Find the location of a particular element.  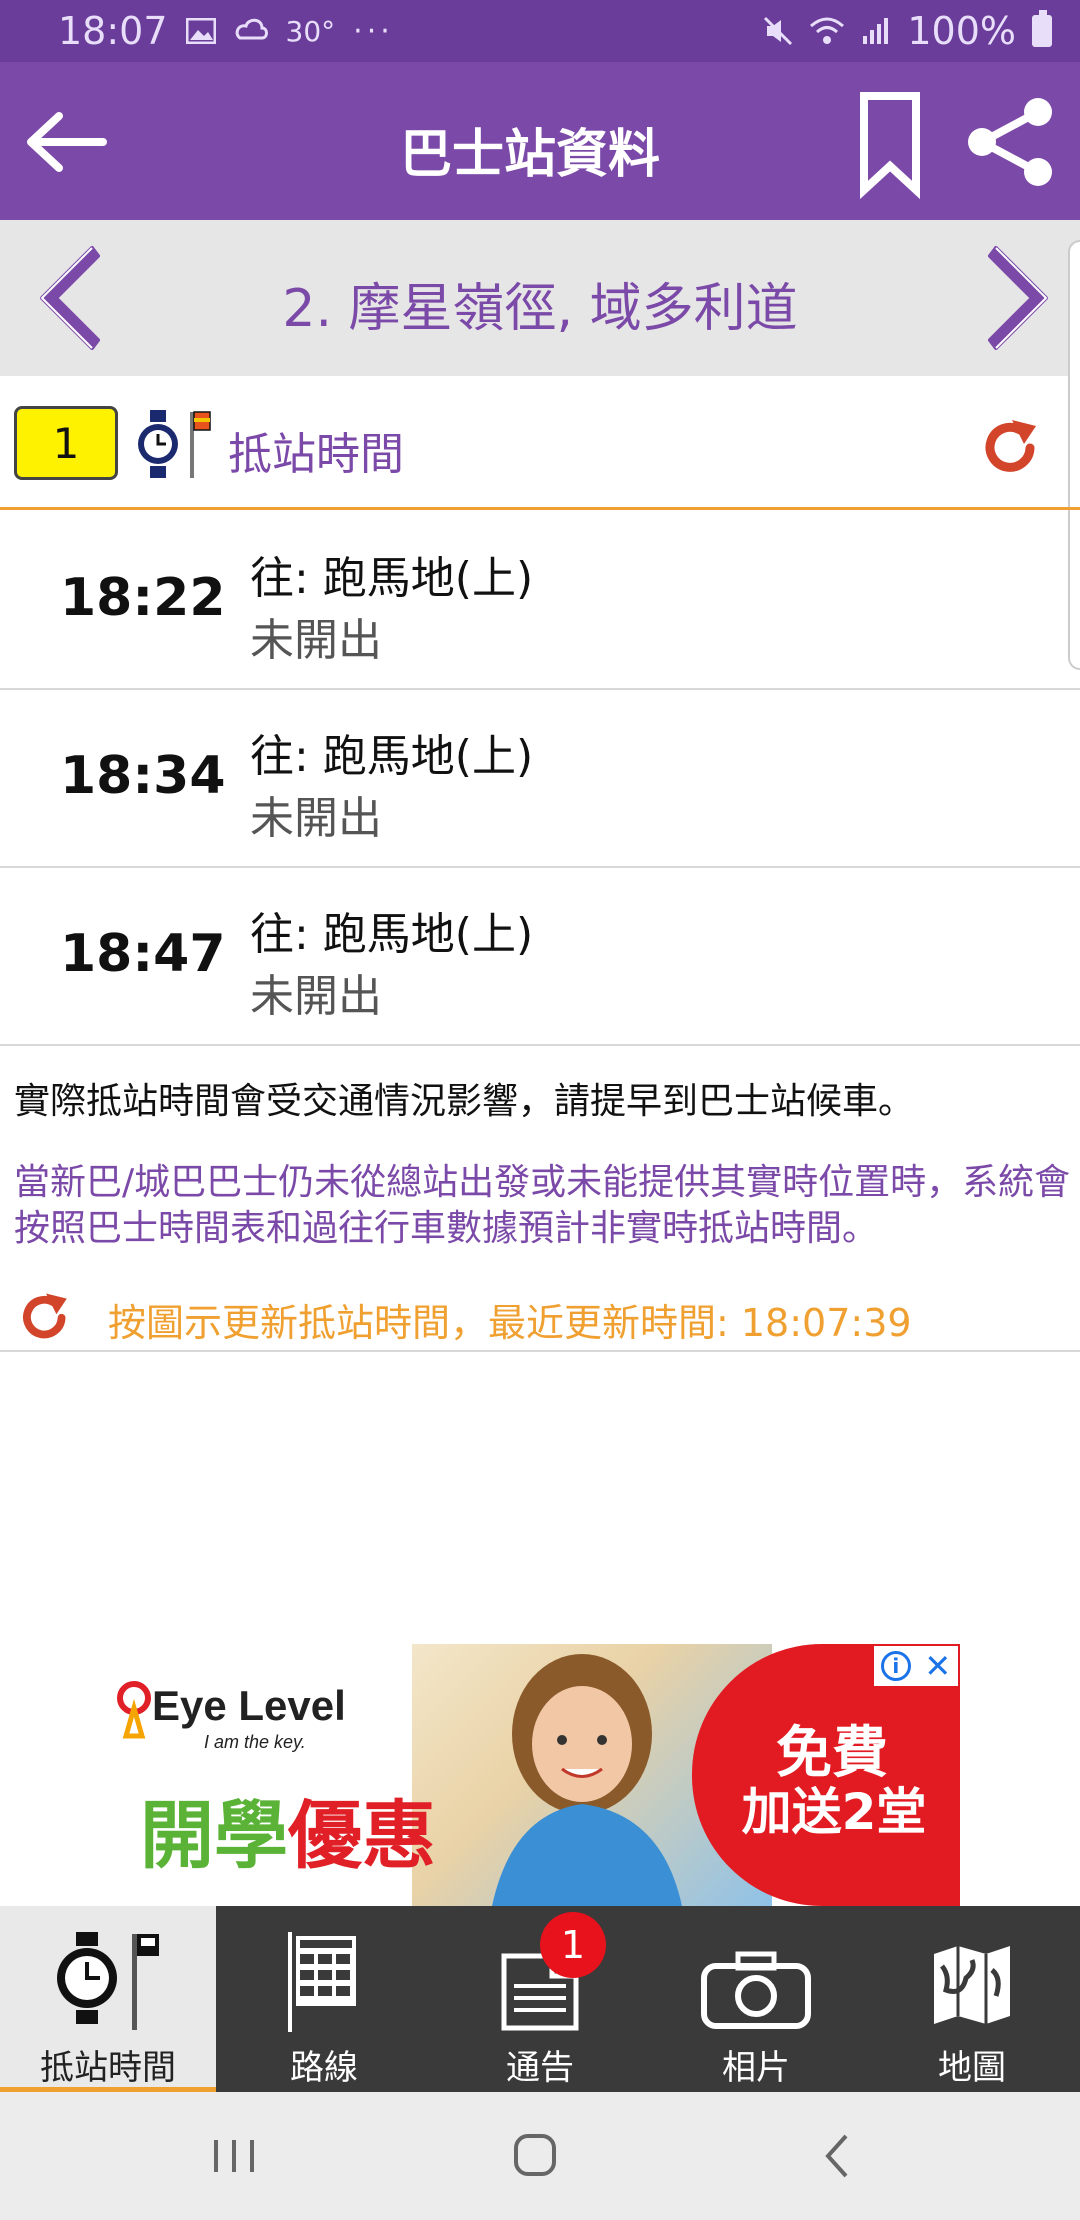

battery-icon is located at coordinates (1042, 28).